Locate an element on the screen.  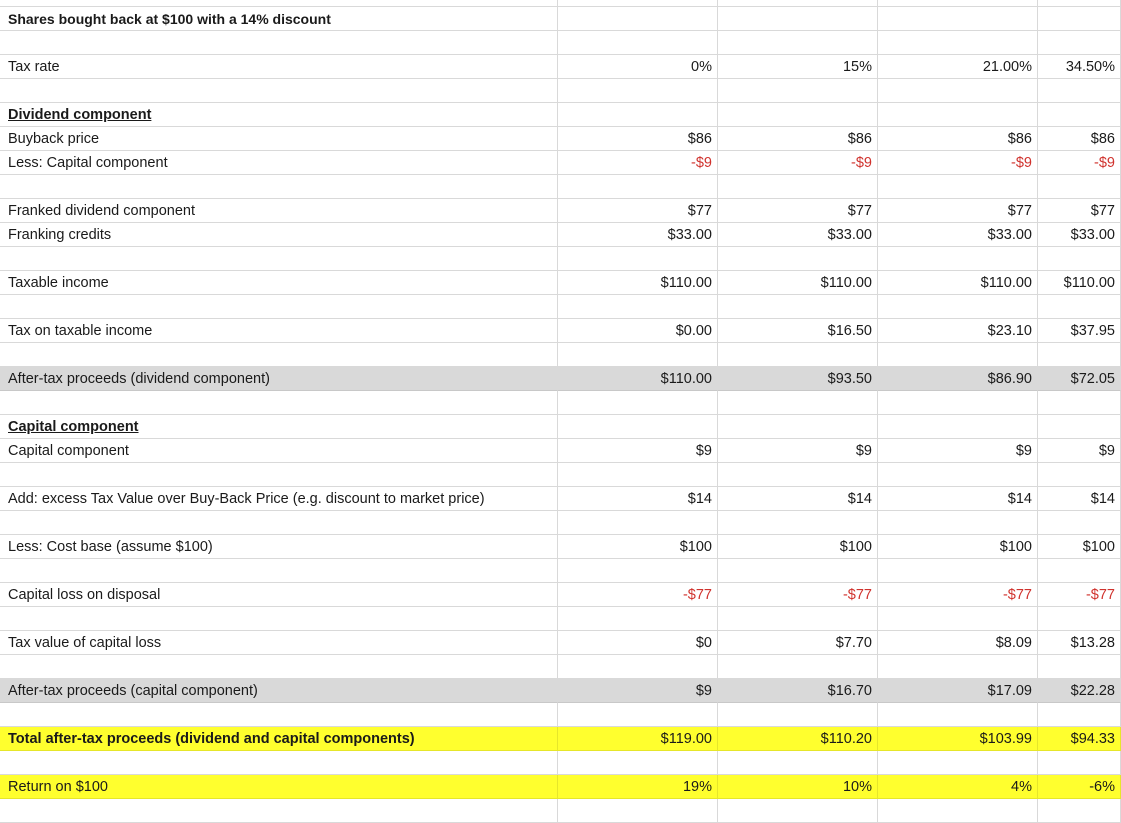
value-cell: $17.09 is located at coordinates (958, 691).